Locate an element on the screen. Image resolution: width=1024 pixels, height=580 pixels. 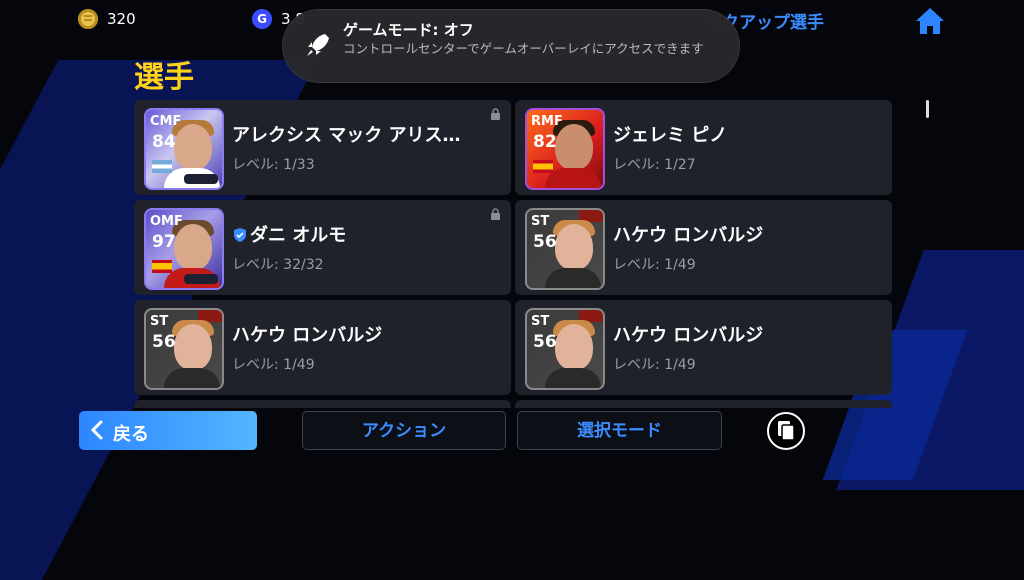
back-label: 戻る is located at coordinates (131, 434).